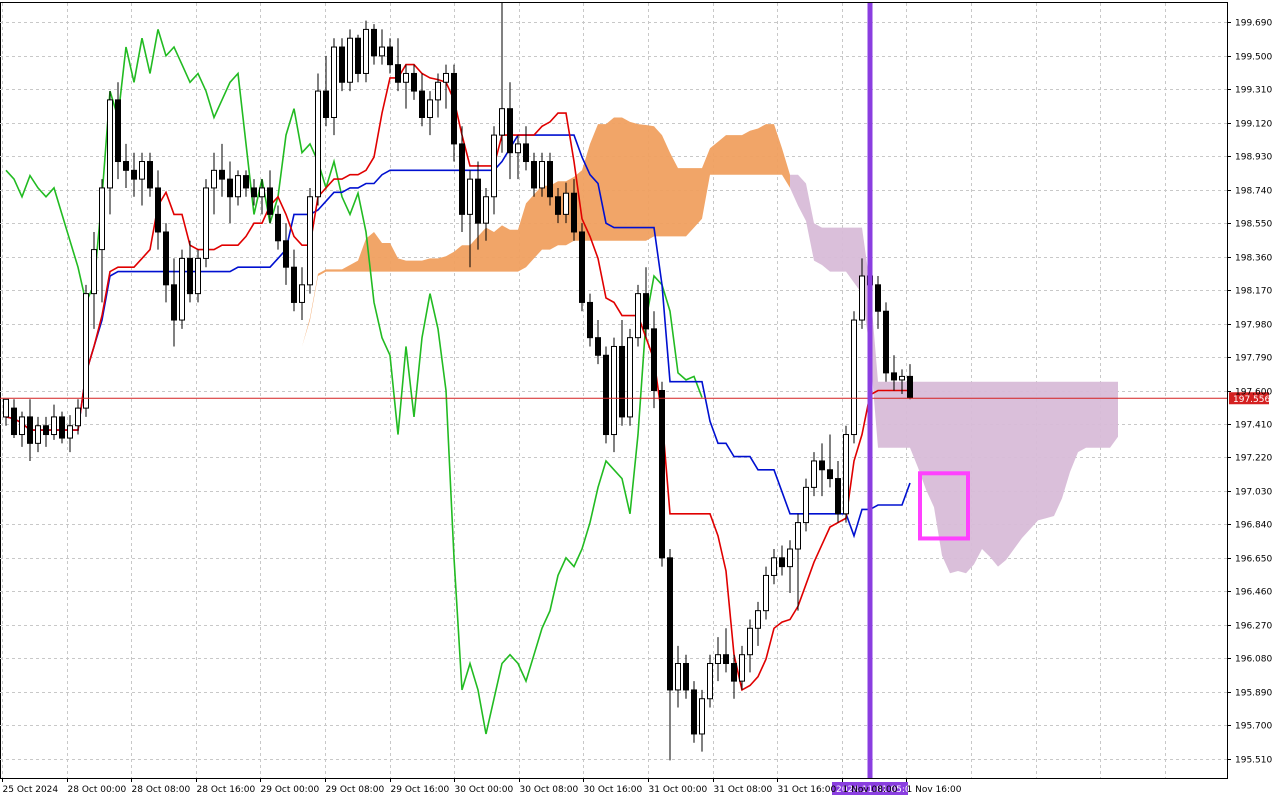 The image size is (1280, 804). I want to click on y-tick-label: 197.030, so click(1253, 493).